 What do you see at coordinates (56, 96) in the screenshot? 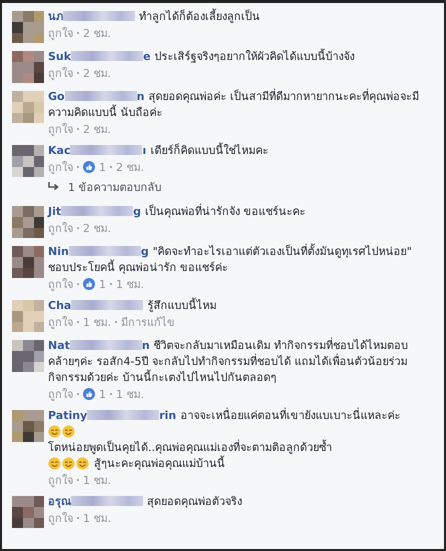
I see `author-name: Go` at bounding box center [56, 96].